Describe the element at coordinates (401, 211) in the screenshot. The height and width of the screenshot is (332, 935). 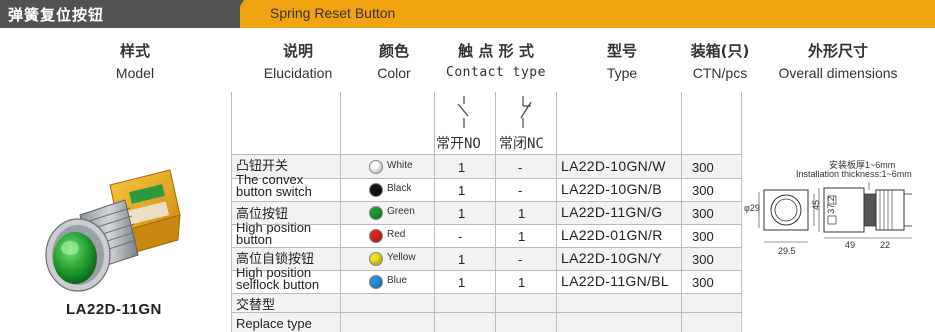
I see `color-name: Green` at that location.